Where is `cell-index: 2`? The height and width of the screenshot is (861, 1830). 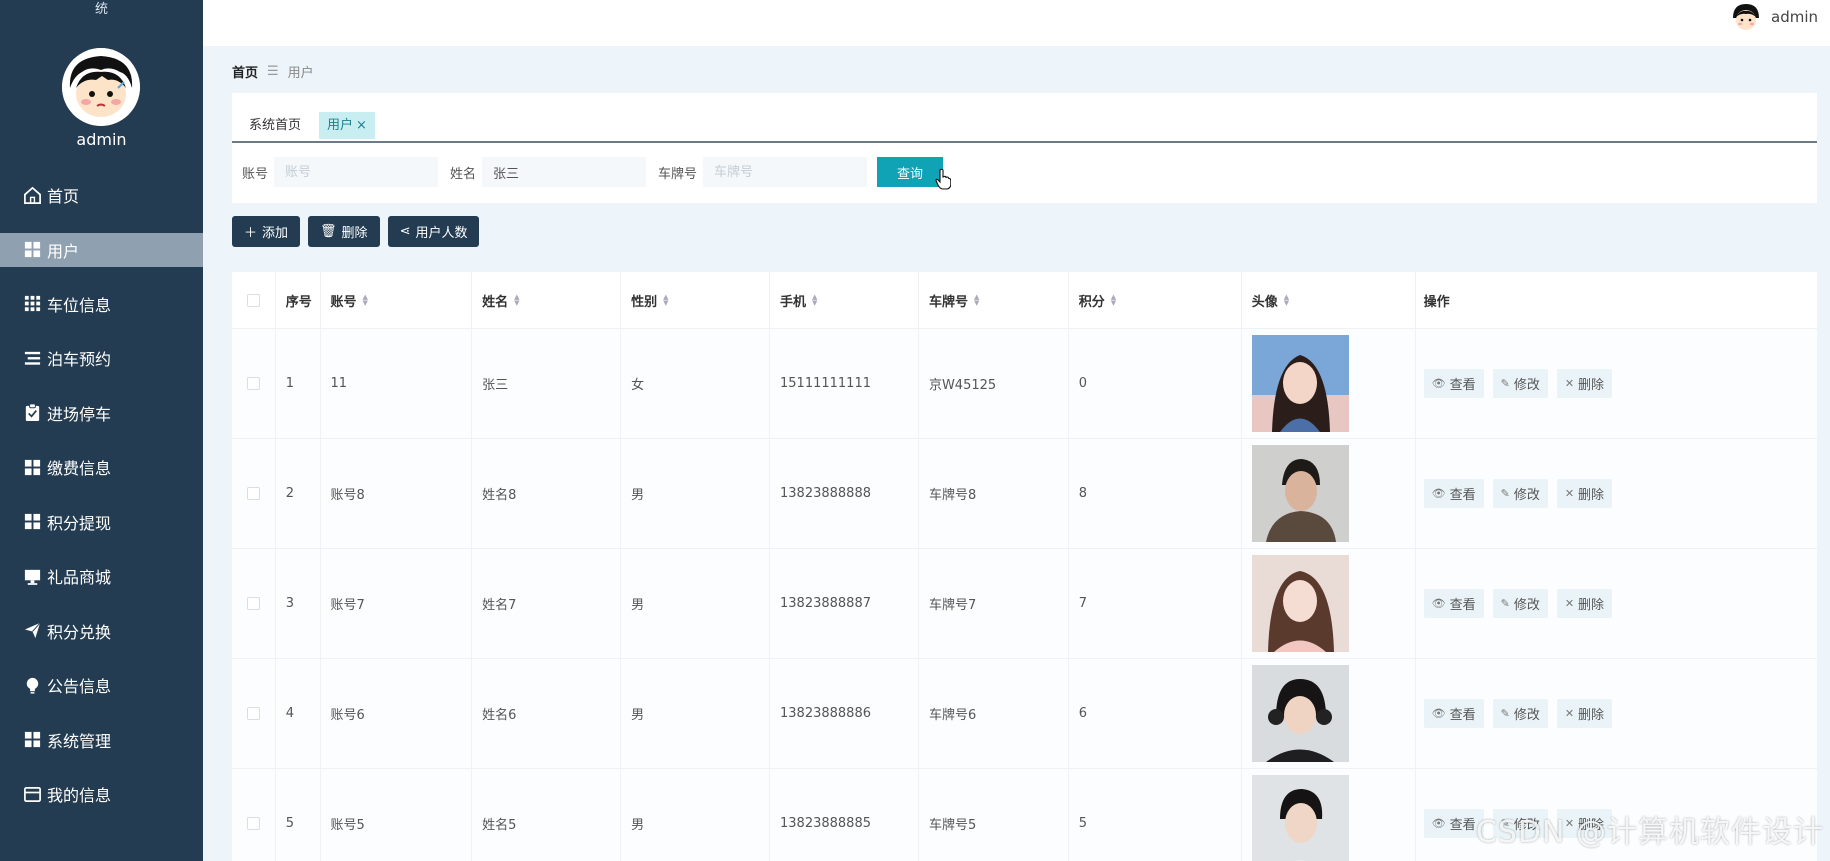 cell-index: 2 is located at coordinates (298, 493).